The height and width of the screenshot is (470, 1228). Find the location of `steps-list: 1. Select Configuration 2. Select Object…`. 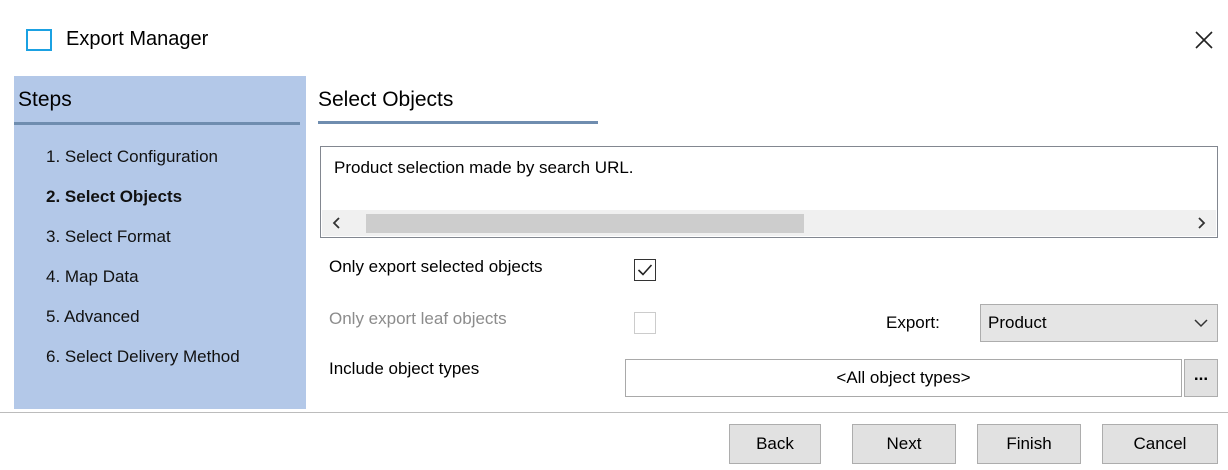

steps-list: 1. Select Configuration 2. Select Object… is located at coordinates (143, 266).